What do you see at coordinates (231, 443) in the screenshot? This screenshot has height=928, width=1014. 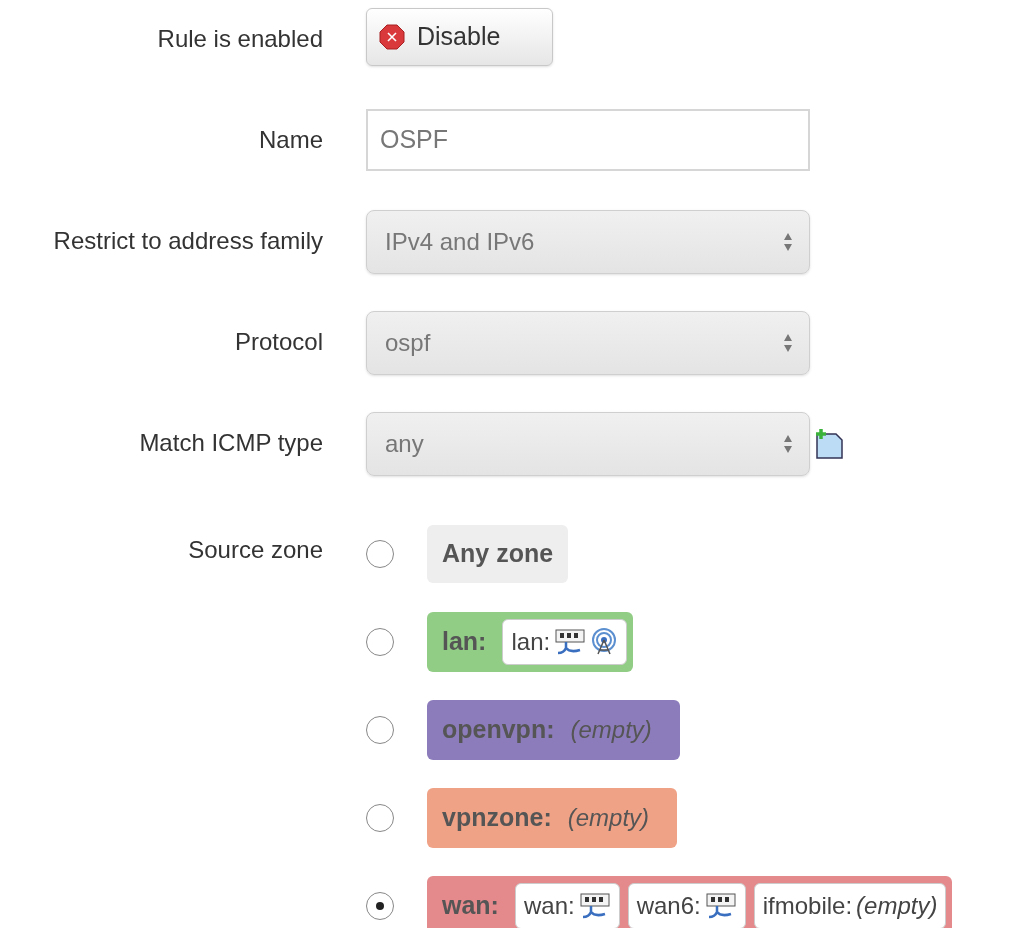 I see `field-label: Match ICMP type` at bounding box center [231, 443].